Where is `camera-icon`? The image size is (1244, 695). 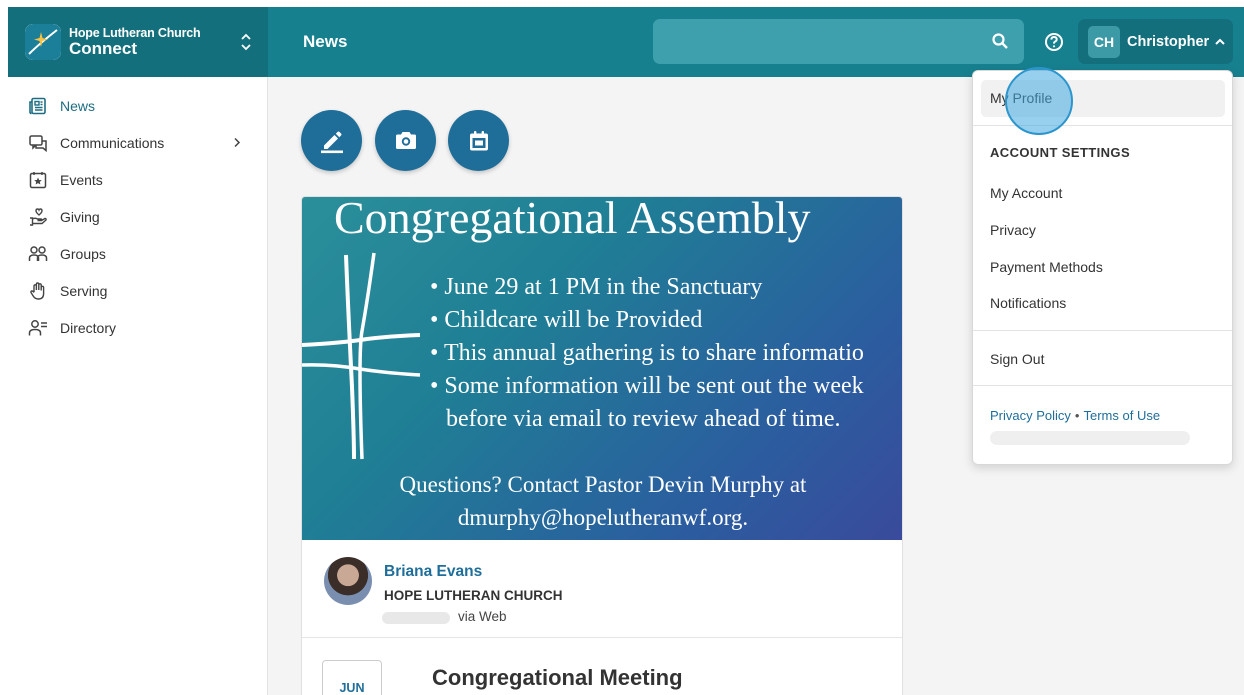
camera-icon is located at coordinates (405, 140).